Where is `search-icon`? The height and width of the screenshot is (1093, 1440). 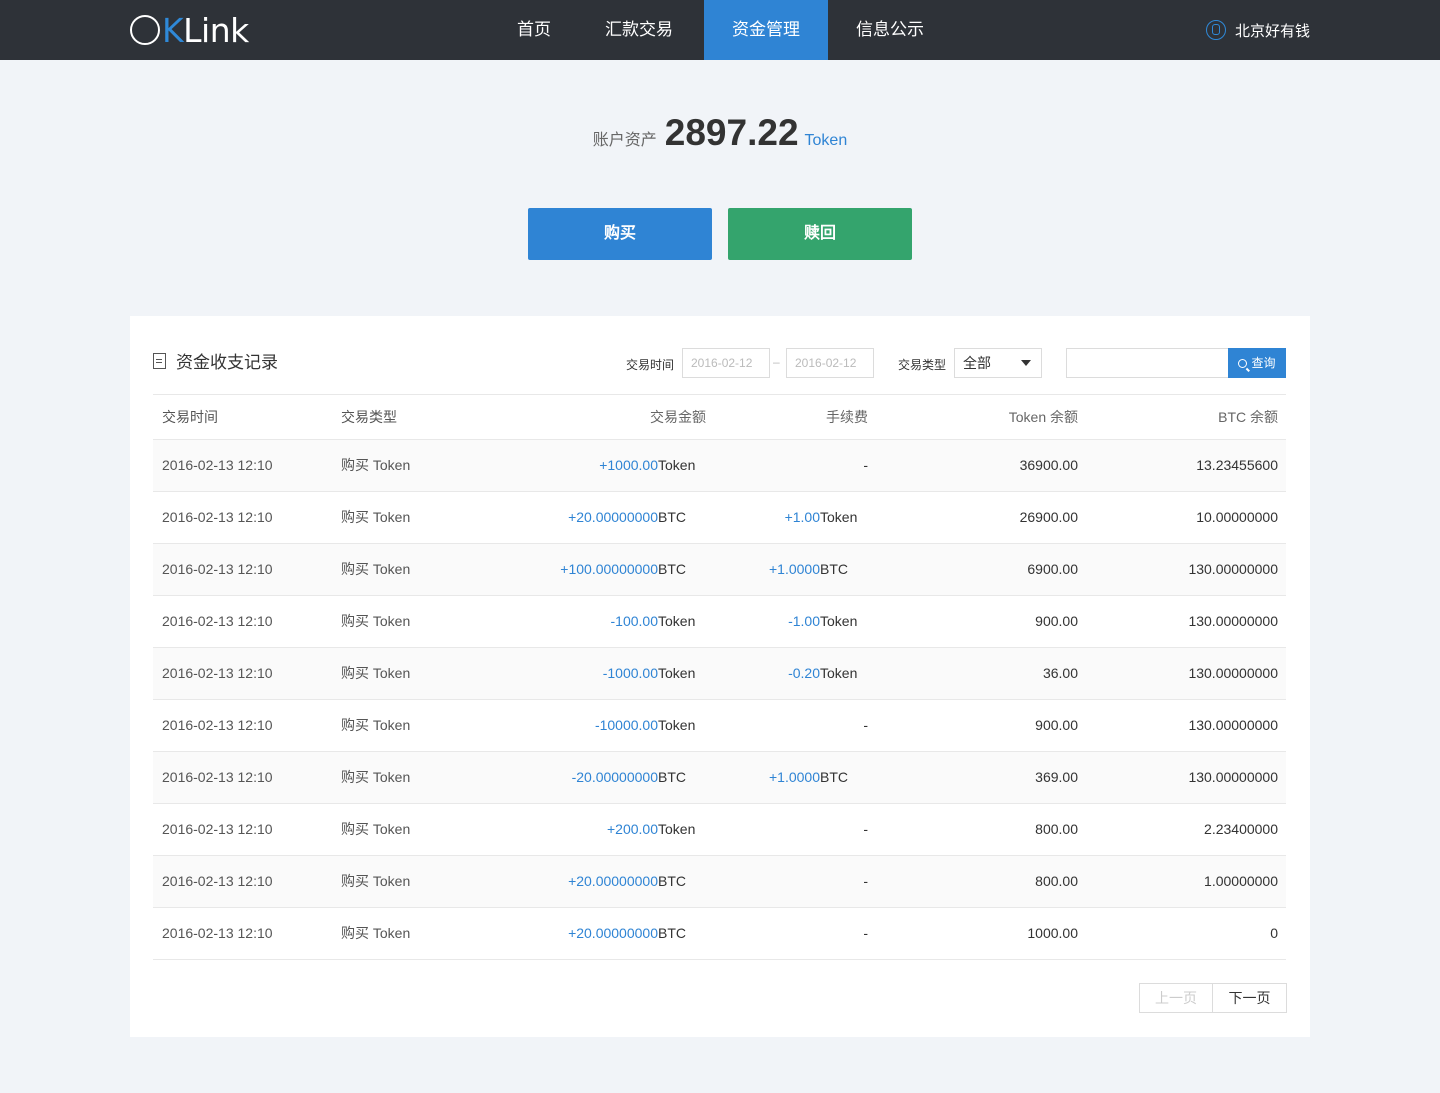
search-icon is located at coordinates (1243, 363).